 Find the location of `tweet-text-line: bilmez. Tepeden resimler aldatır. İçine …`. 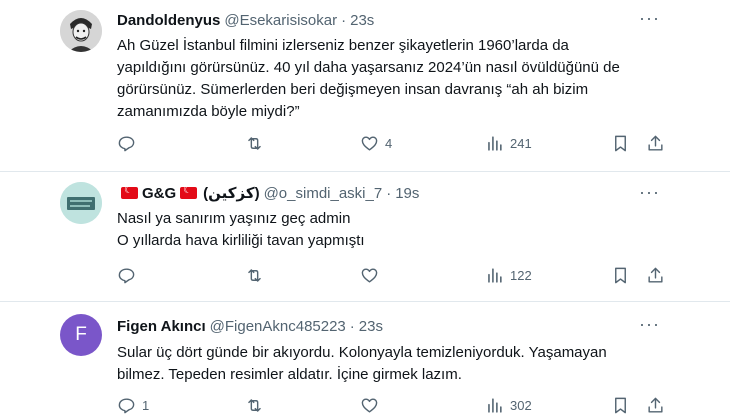

tweet-text-line: bilmez. Tepeden resimler aldatır. İçine … is located at coordinates (289, 374).